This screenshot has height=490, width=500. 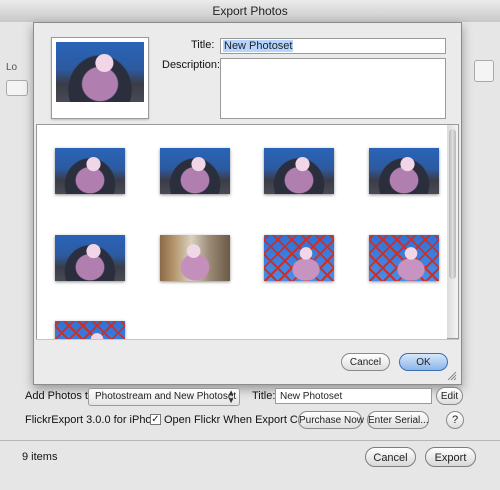 I want to click on popup-arrows-icon: ▲ ▼, so click(x=231, y=396).